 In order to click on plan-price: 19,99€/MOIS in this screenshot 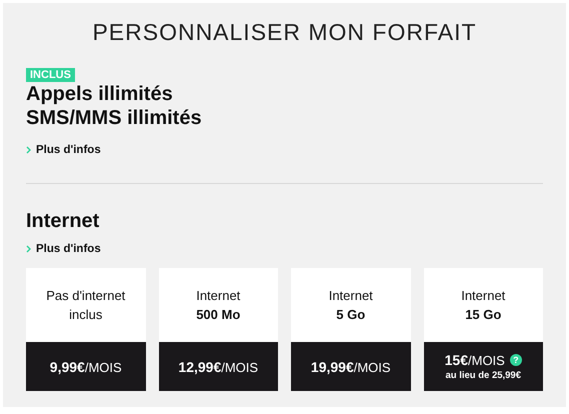, I will do `click(350, 366)`.